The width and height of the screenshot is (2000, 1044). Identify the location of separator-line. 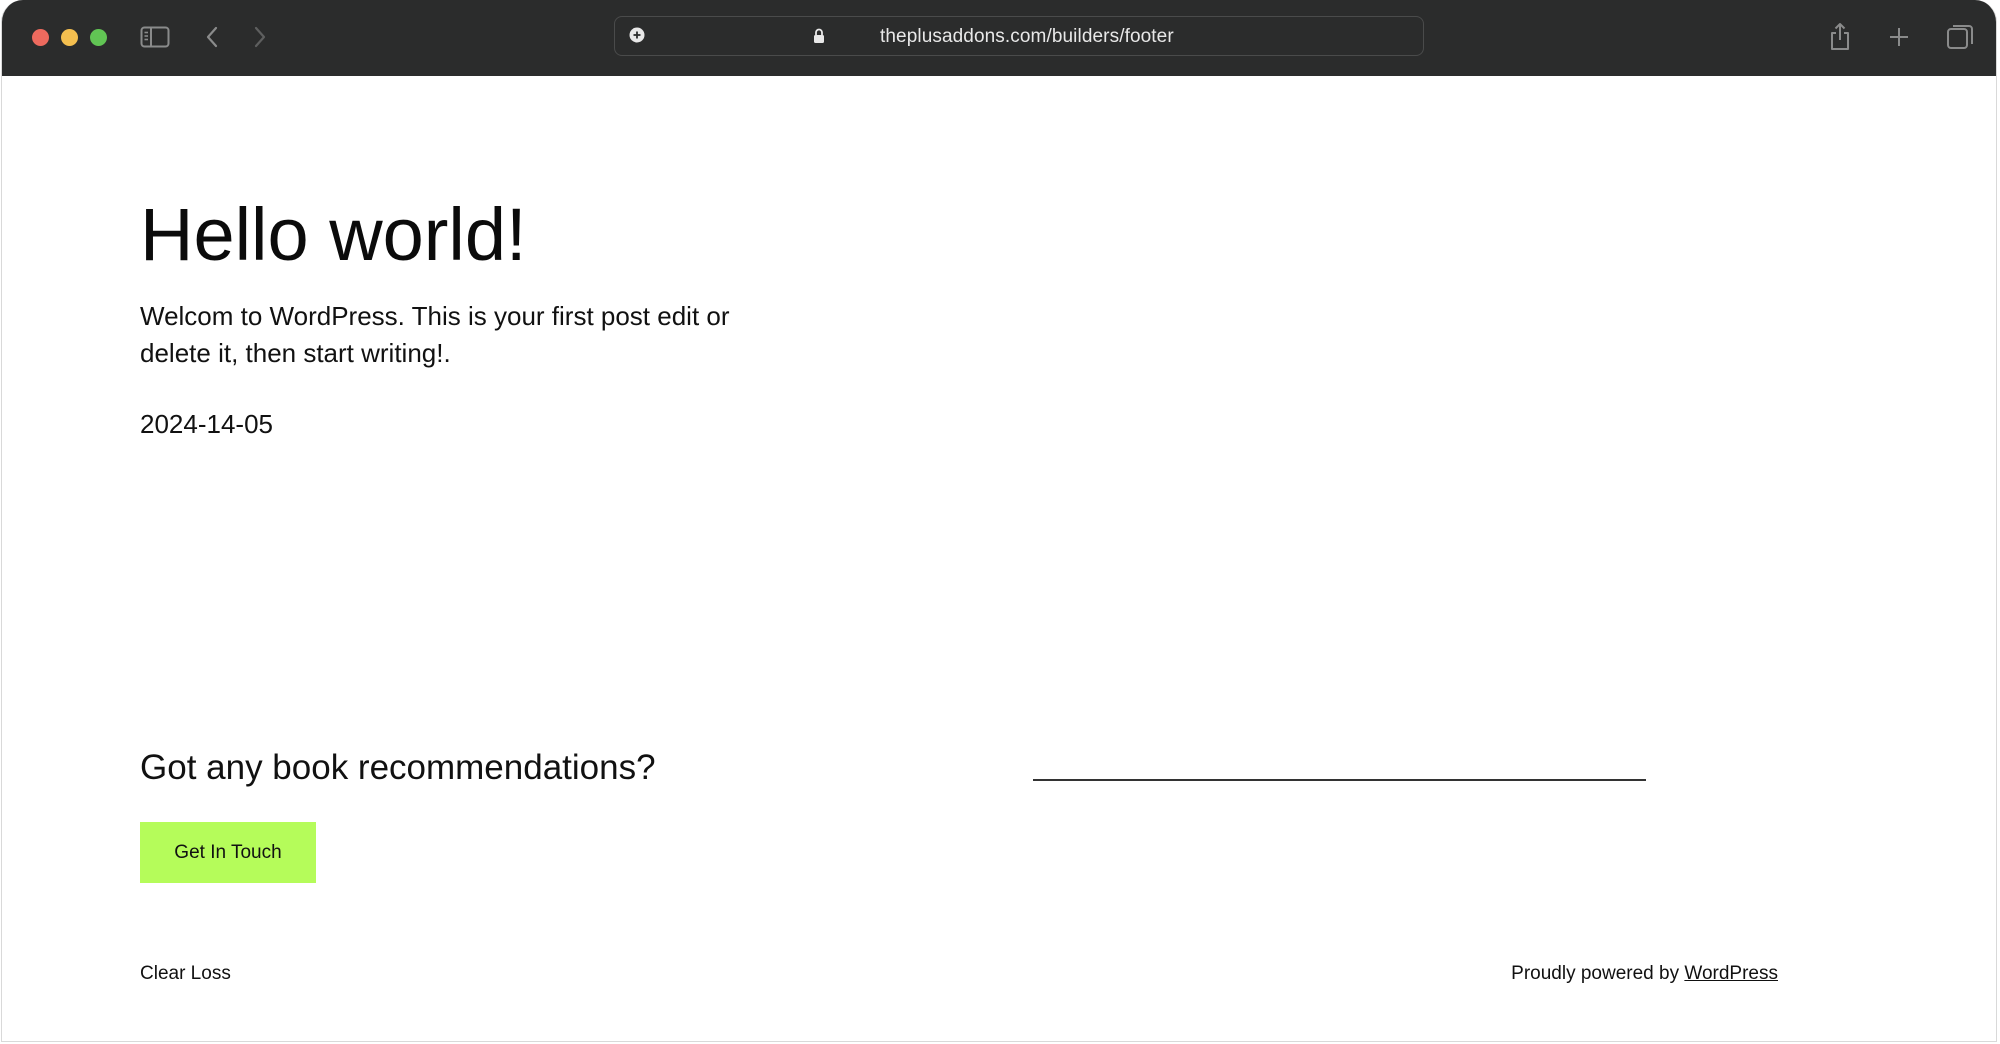
(1339, 780).